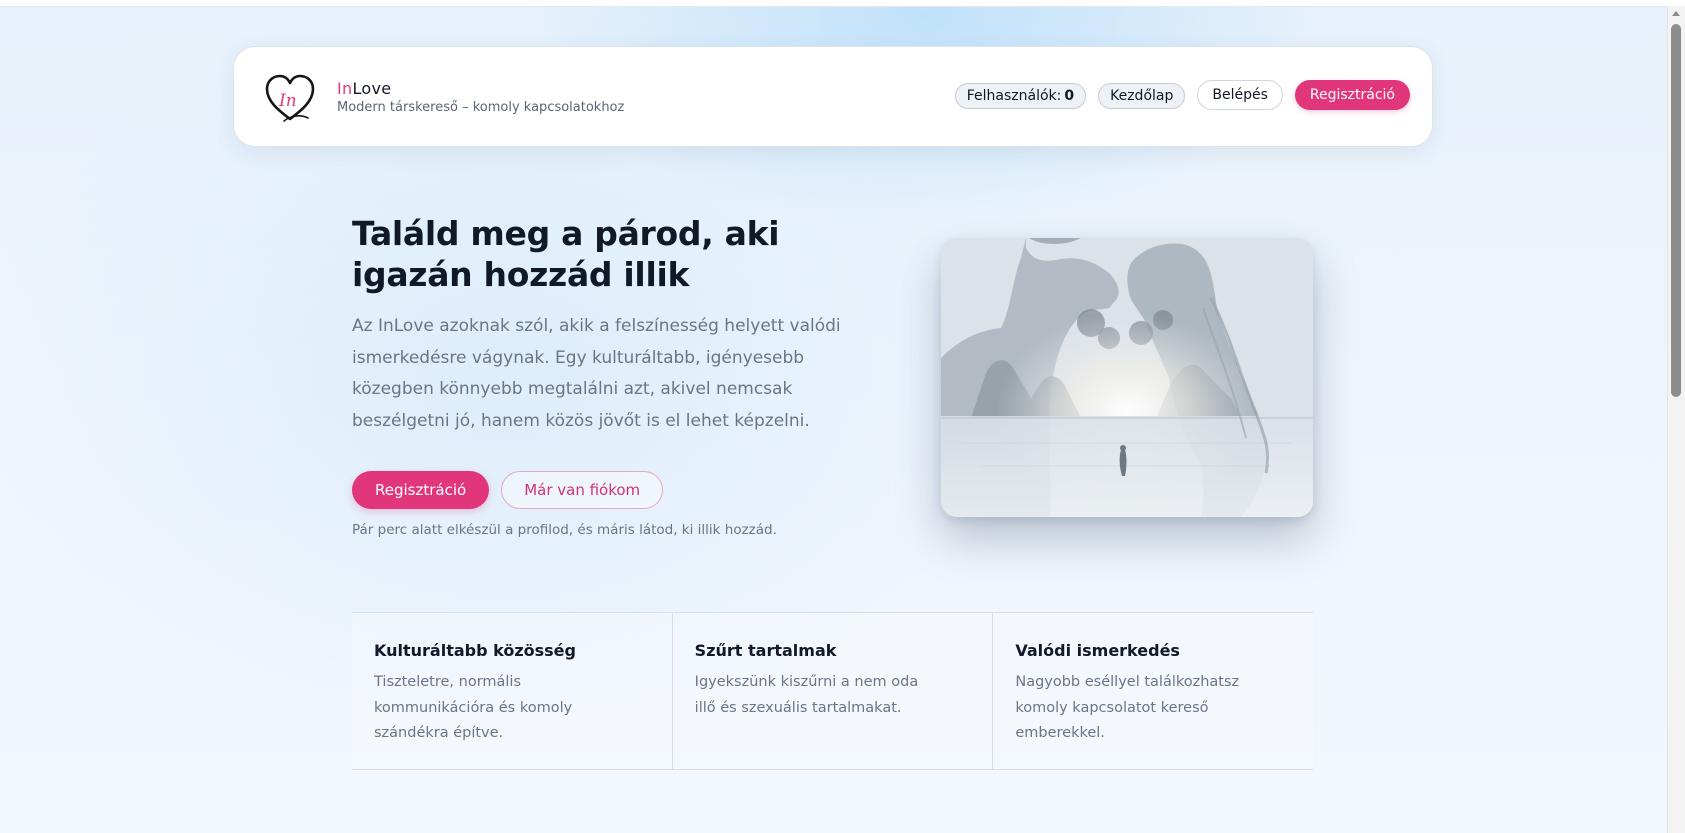 The width and height of the screenshot is (1685, 833). What do you see at coordinates (475, 650) in the screenshot?
I see `feature-title: Kulturáltabb közösség` at bounding box center [475, 650].